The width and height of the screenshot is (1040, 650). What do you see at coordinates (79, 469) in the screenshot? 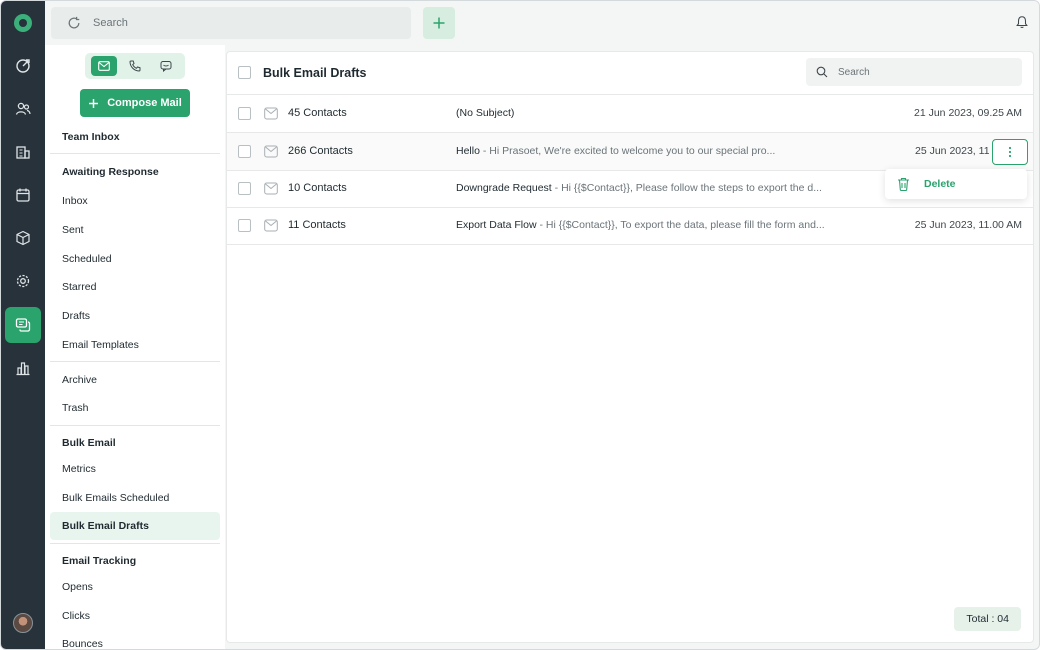
I see `sidebar-item-label: Metrics` at bounding box center [79, 469].